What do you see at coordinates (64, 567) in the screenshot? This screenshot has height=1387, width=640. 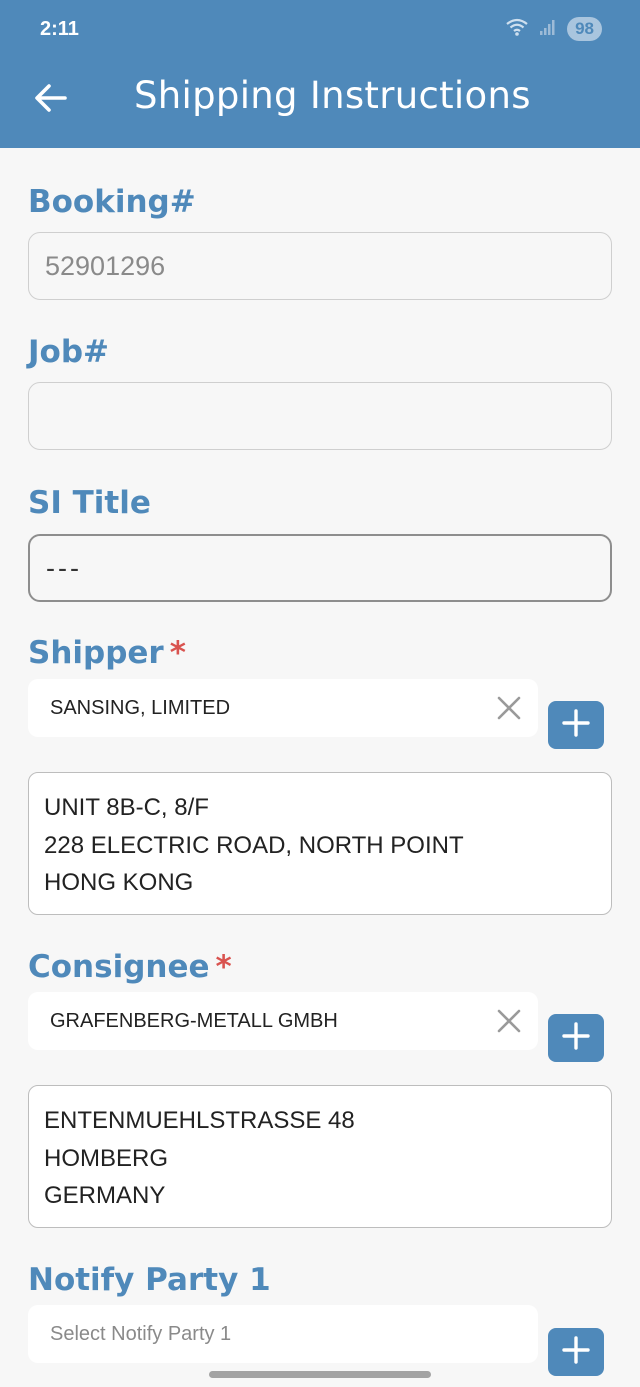 I see `si-title-value: ---` at bounding box center [64, 567].